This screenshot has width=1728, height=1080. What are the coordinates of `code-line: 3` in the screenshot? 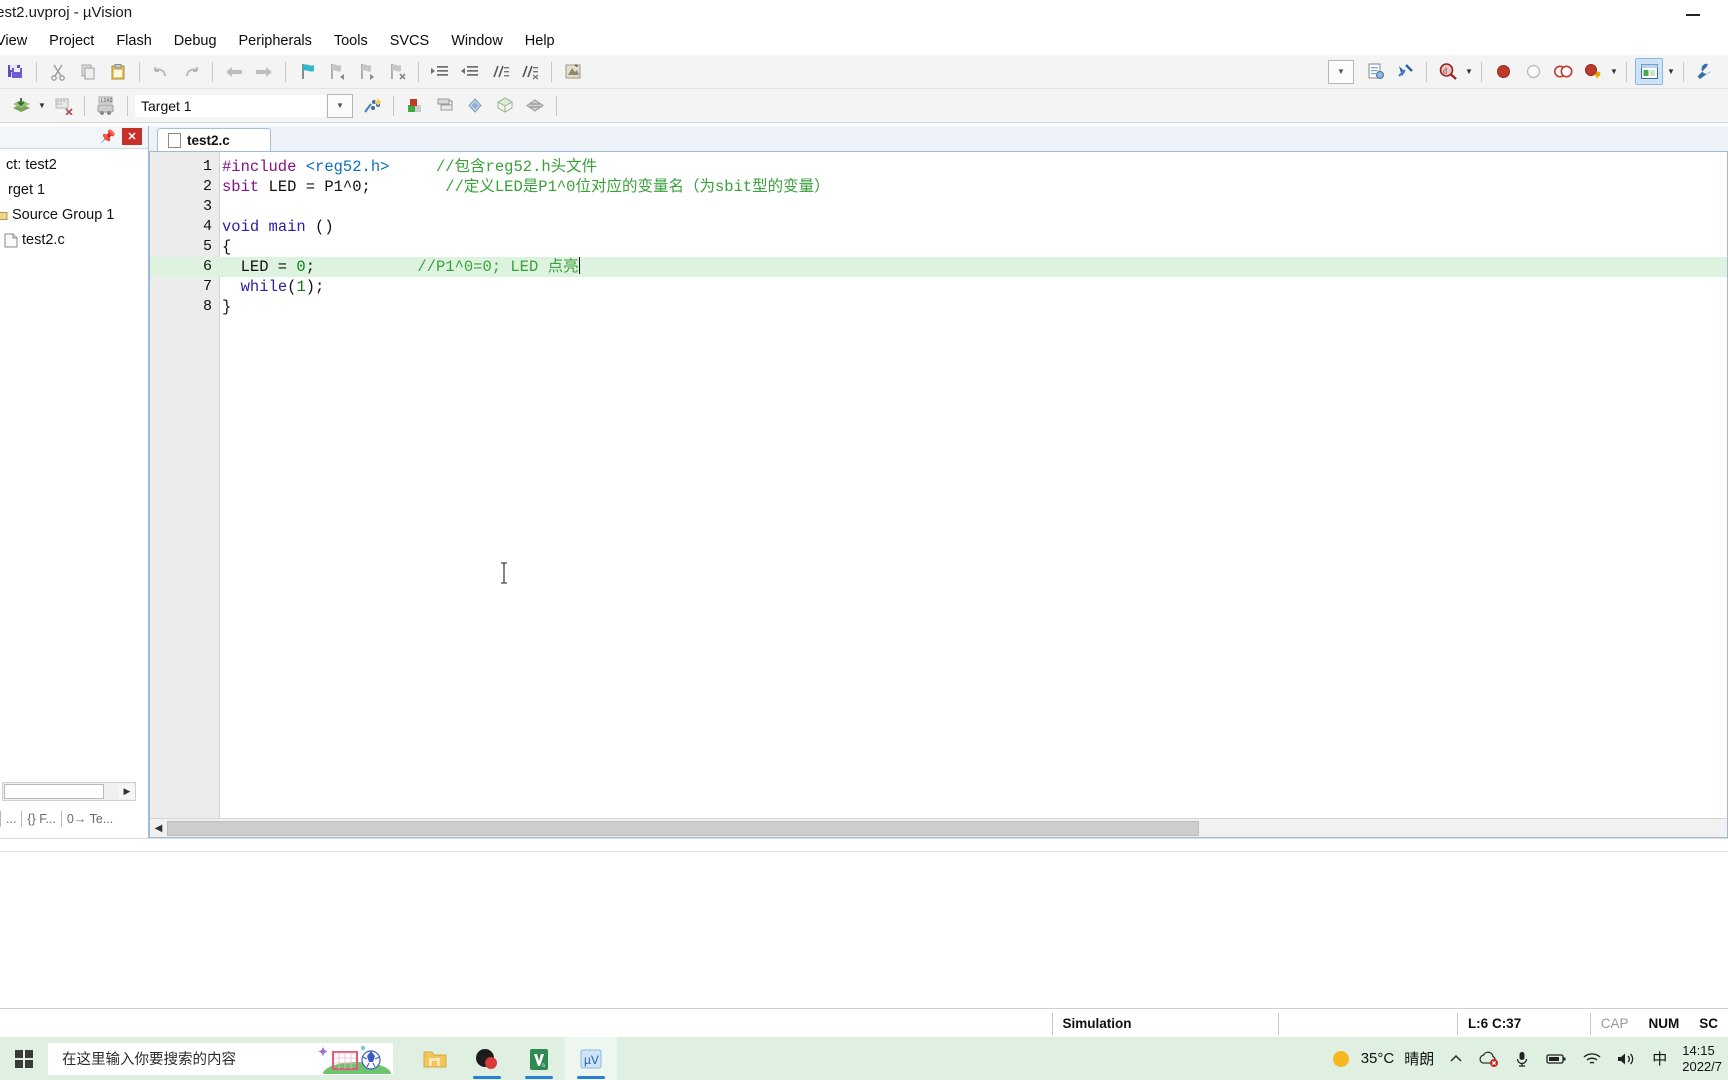 It's located at (938, 207).